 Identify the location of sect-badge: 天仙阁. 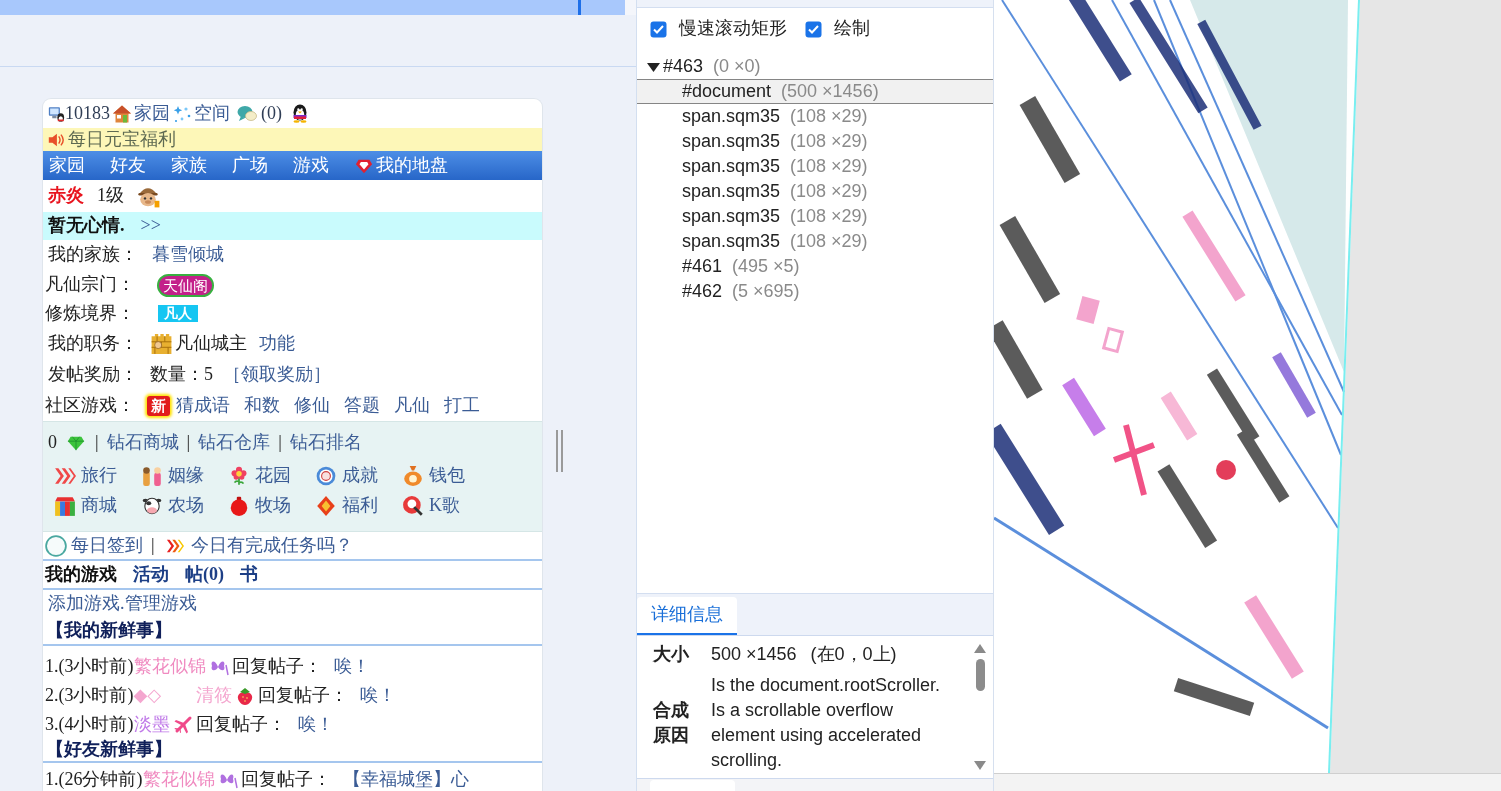
(185, 285).